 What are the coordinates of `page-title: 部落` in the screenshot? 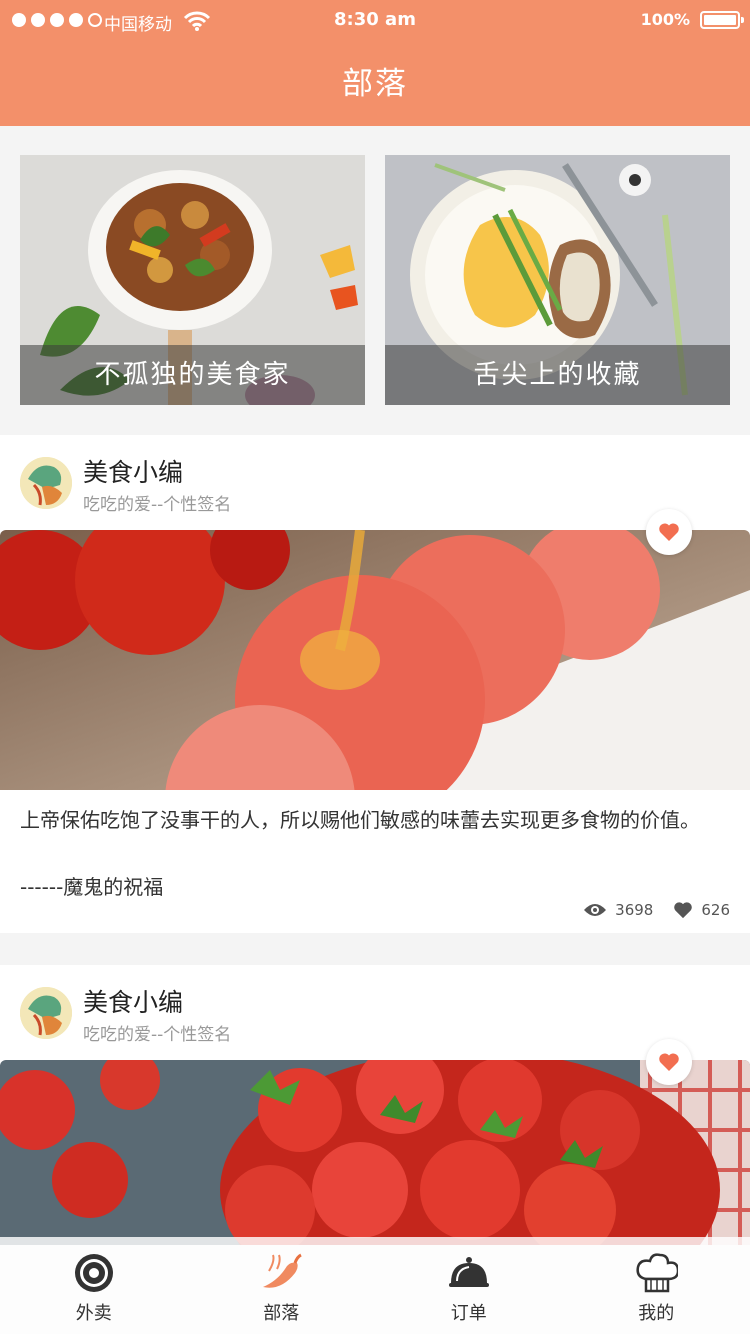 It's located at (375, 84).